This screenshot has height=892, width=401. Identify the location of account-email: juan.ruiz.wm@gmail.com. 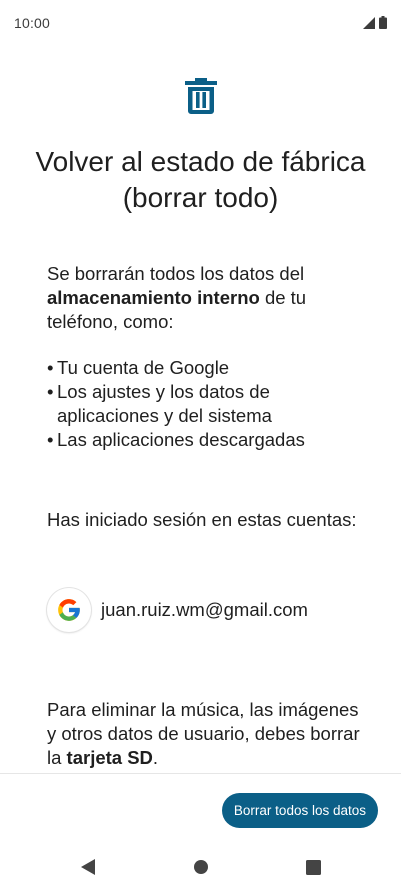
(204, 609).